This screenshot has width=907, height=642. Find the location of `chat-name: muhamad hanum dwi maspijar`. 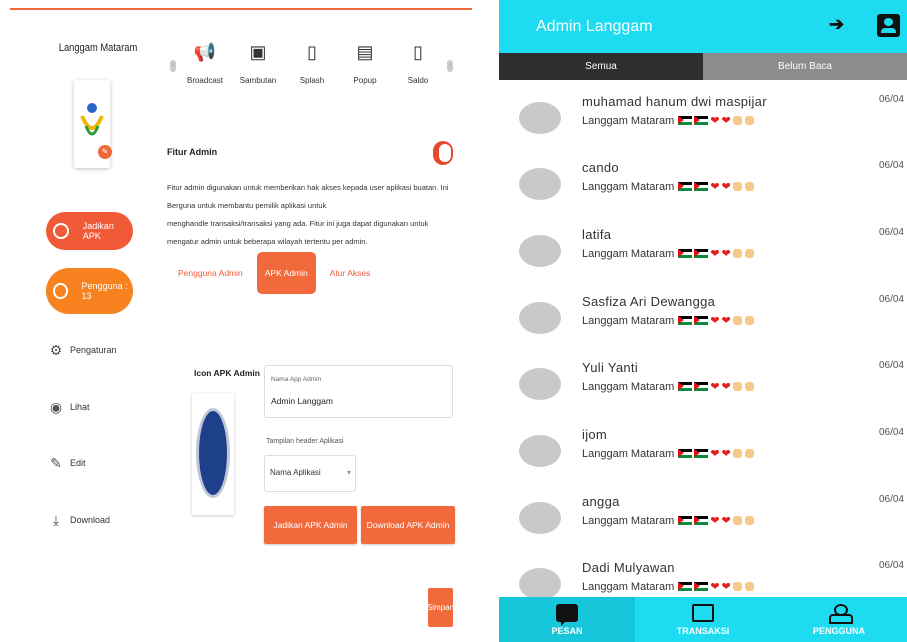

chat-name: muhamad hanum dwi maspijar is located at coordinates (674, 101).